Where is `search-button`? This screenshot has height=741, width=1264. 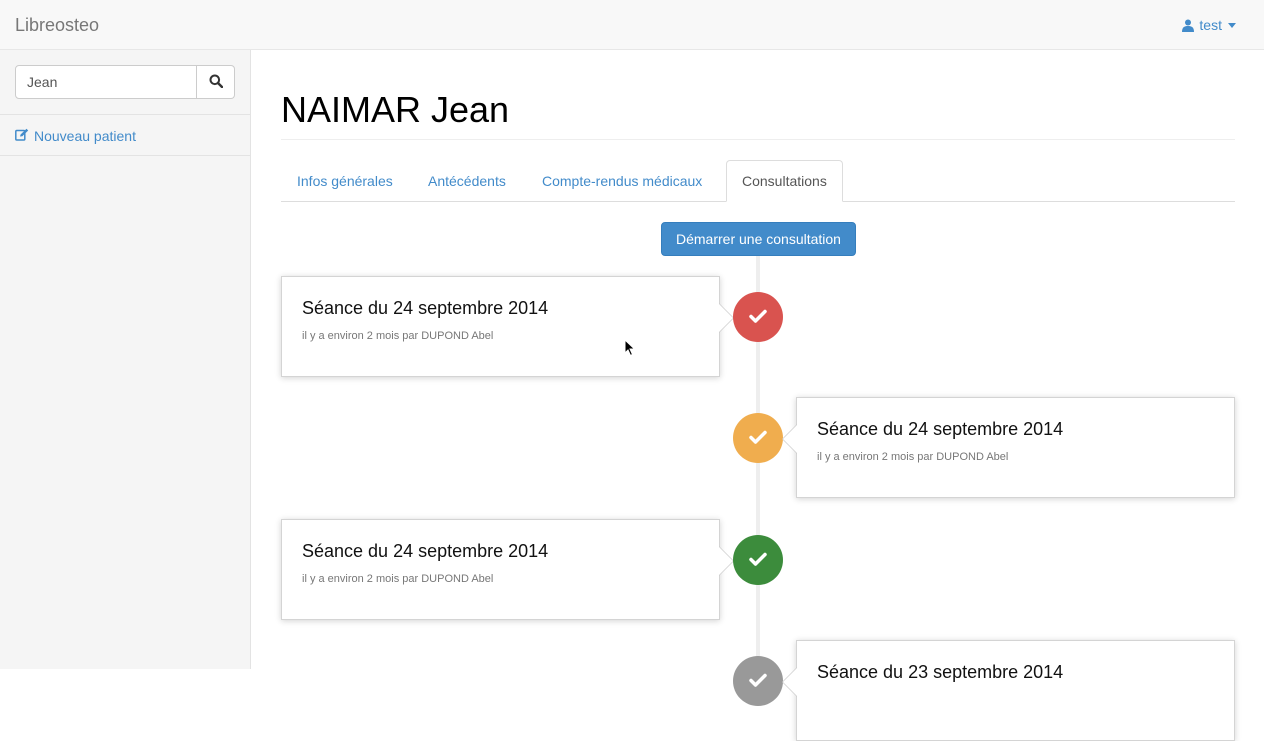 search-button is located at coordinates (216, 82).